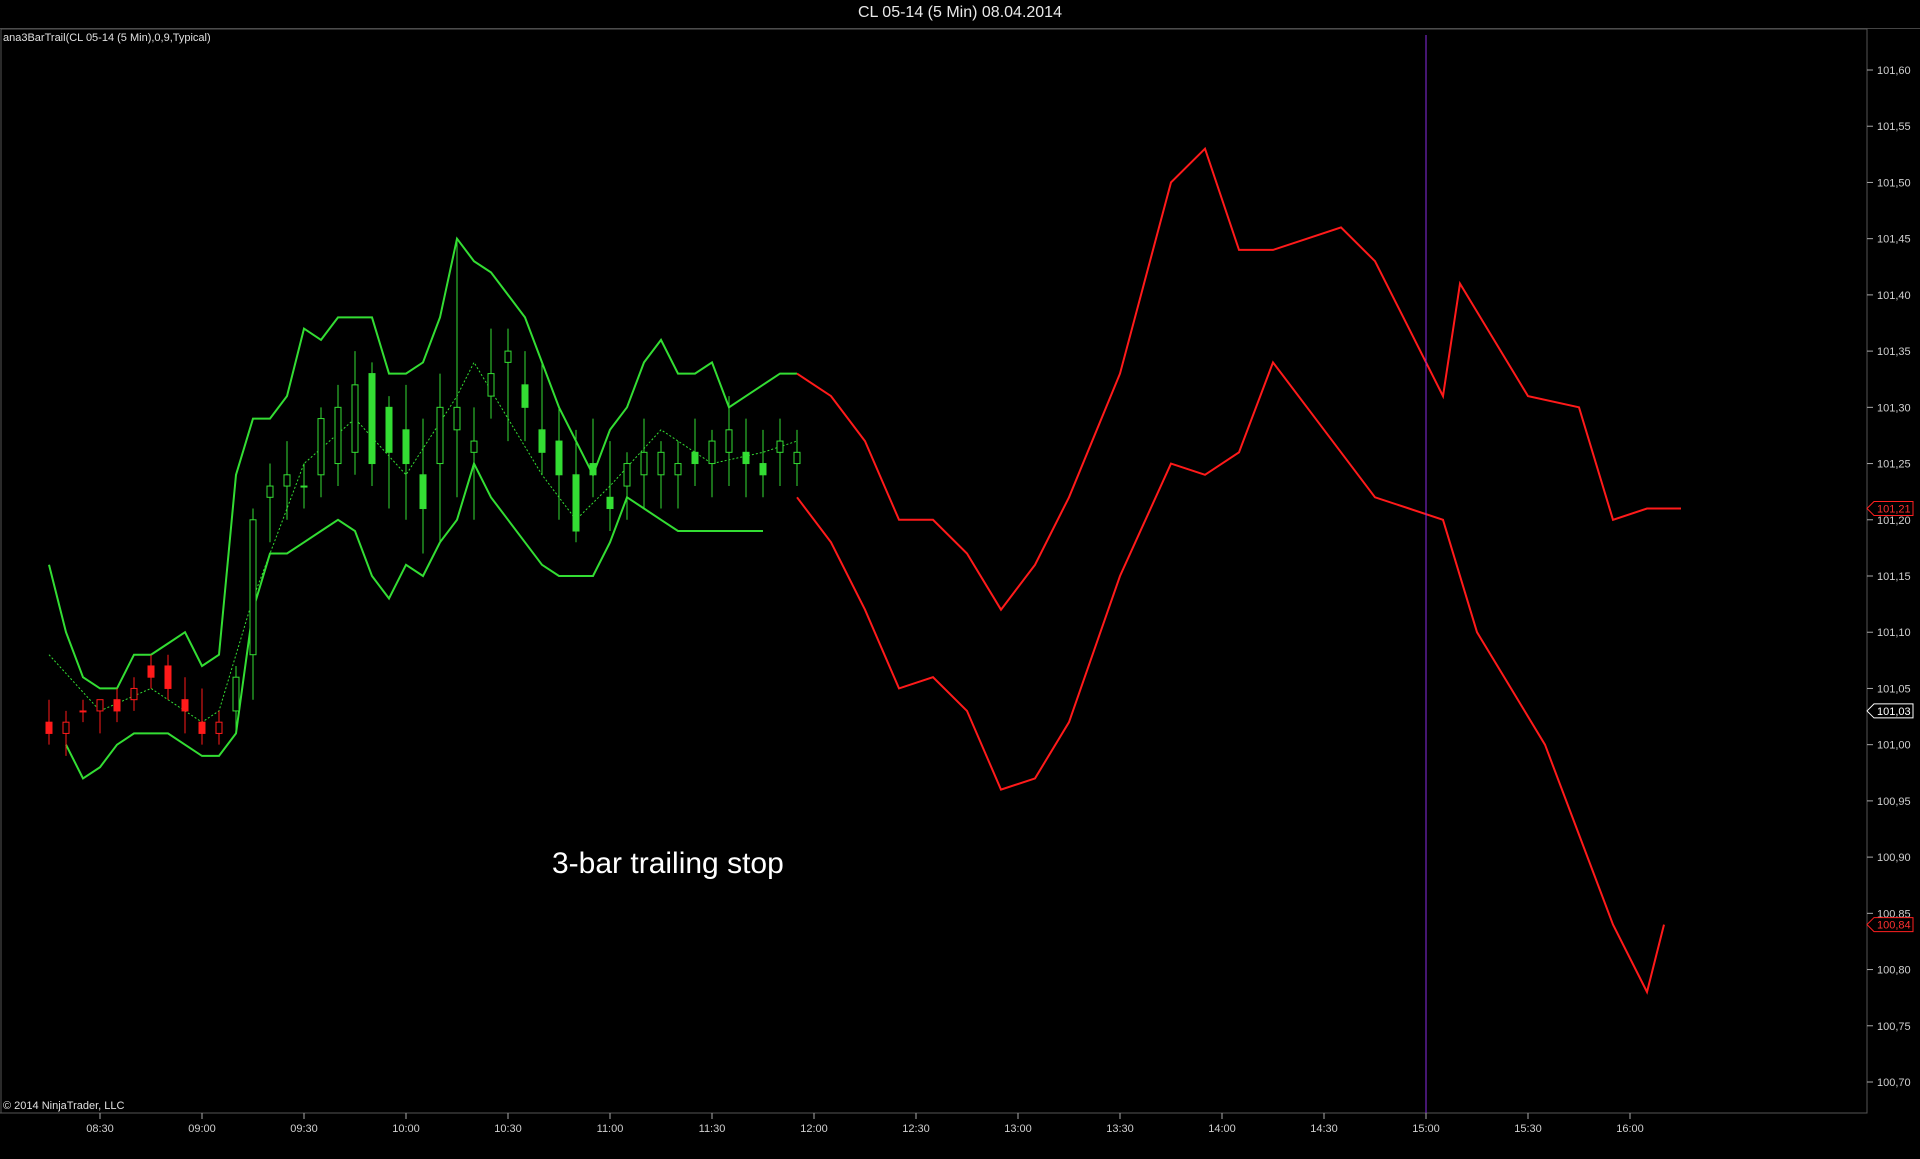 This screenshot has height=1159, width=1920. Describe the element at coordinates (1894, 296) in the screenshot. I see `y-tick-label: 101,40` at that location.